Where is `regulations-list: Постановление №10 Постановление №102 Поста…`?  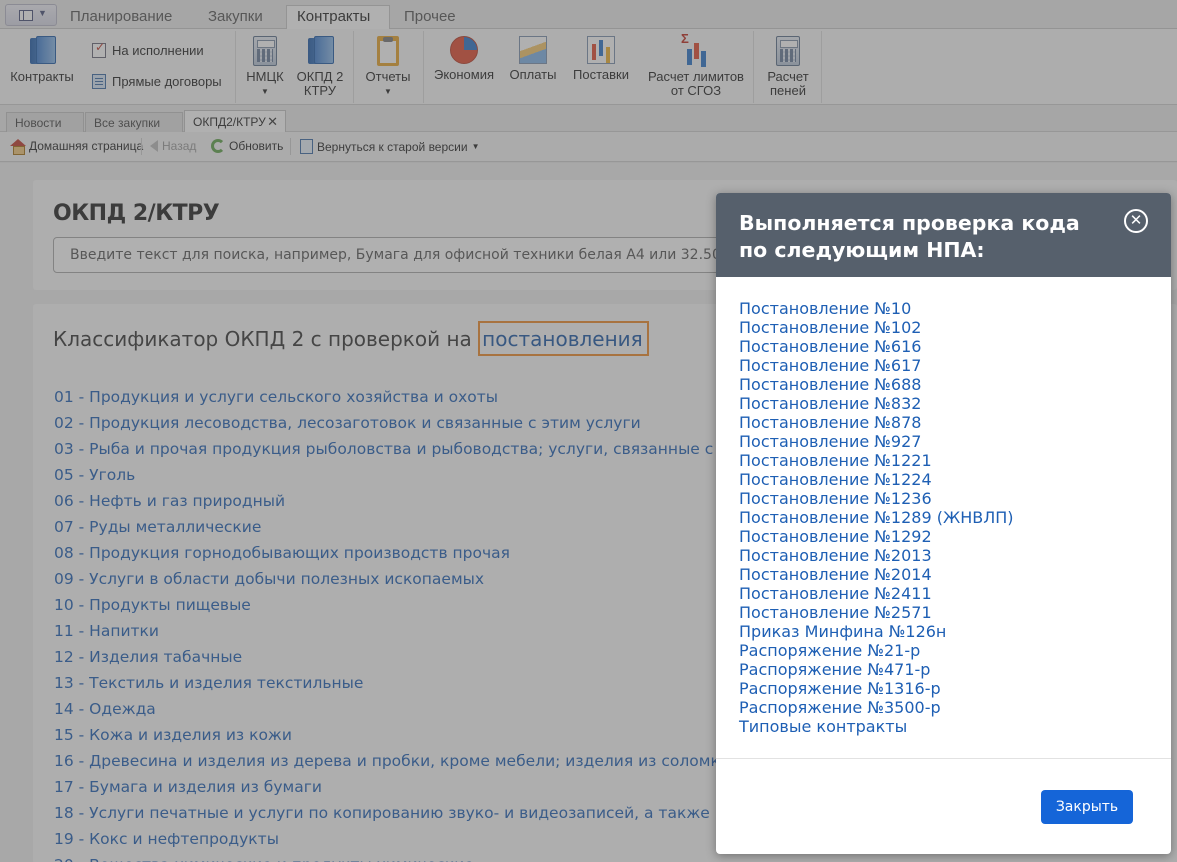
regulations-list: Постановление №10 Постановление №102 Поста… is located at coordinates (876, 517).